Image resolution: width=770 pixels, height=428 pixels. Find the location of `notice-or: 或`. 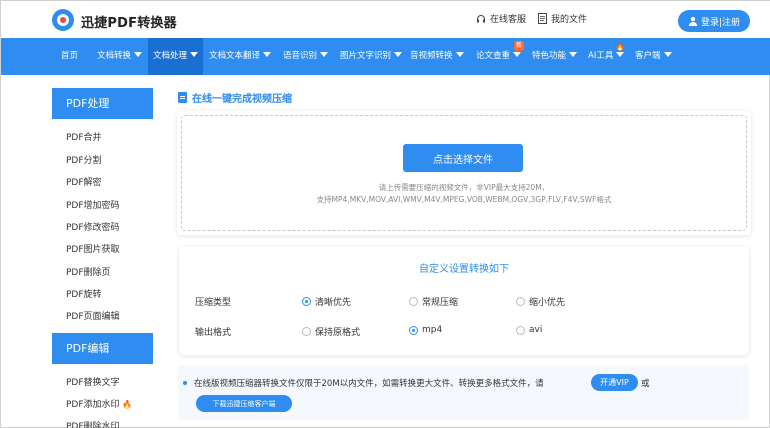

notice-or: 或 is located at coordinates (645, 384).